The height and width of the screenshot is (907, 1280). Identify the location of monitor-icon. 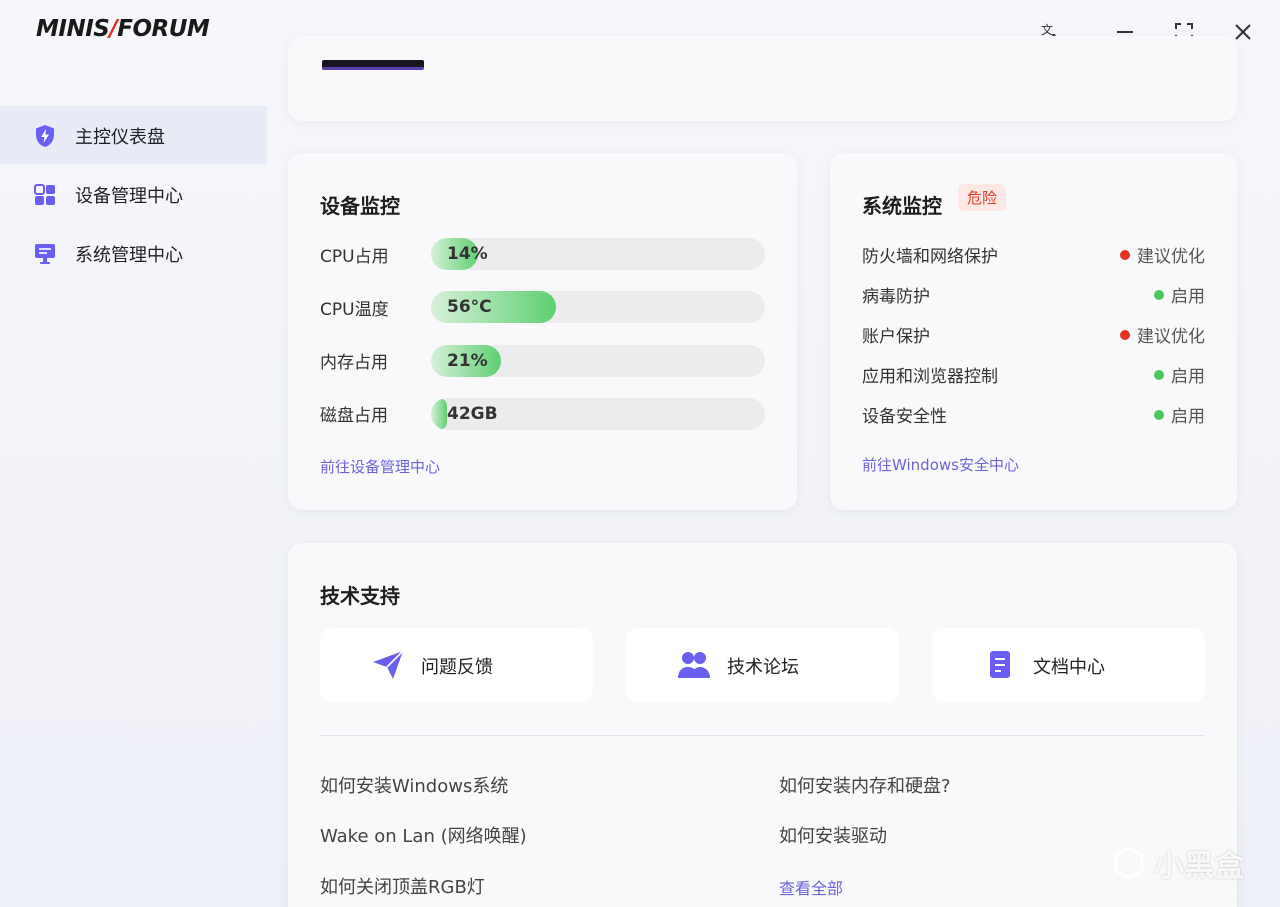
(45, 254).